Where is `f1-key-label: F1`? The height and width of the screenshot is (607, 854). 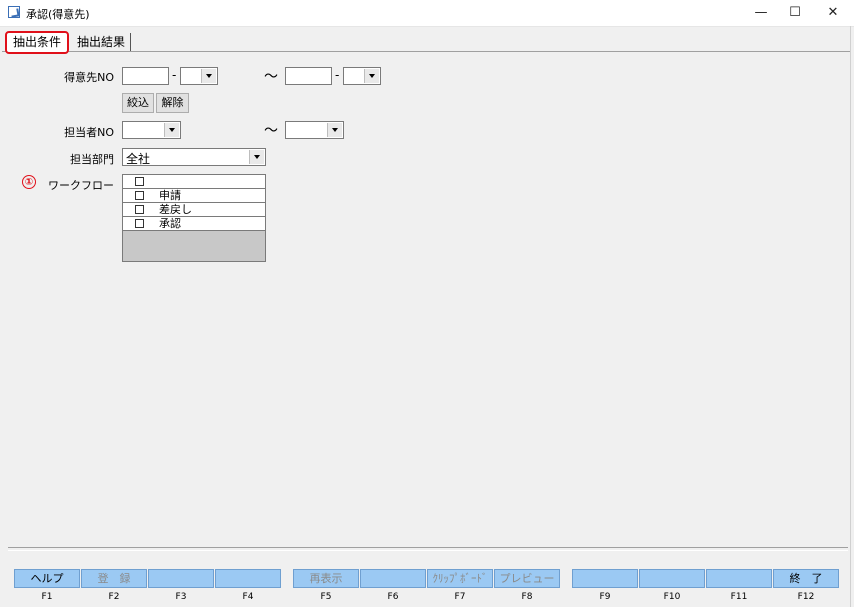
f1-key-label: F1 is located at coordinates (47, 597).